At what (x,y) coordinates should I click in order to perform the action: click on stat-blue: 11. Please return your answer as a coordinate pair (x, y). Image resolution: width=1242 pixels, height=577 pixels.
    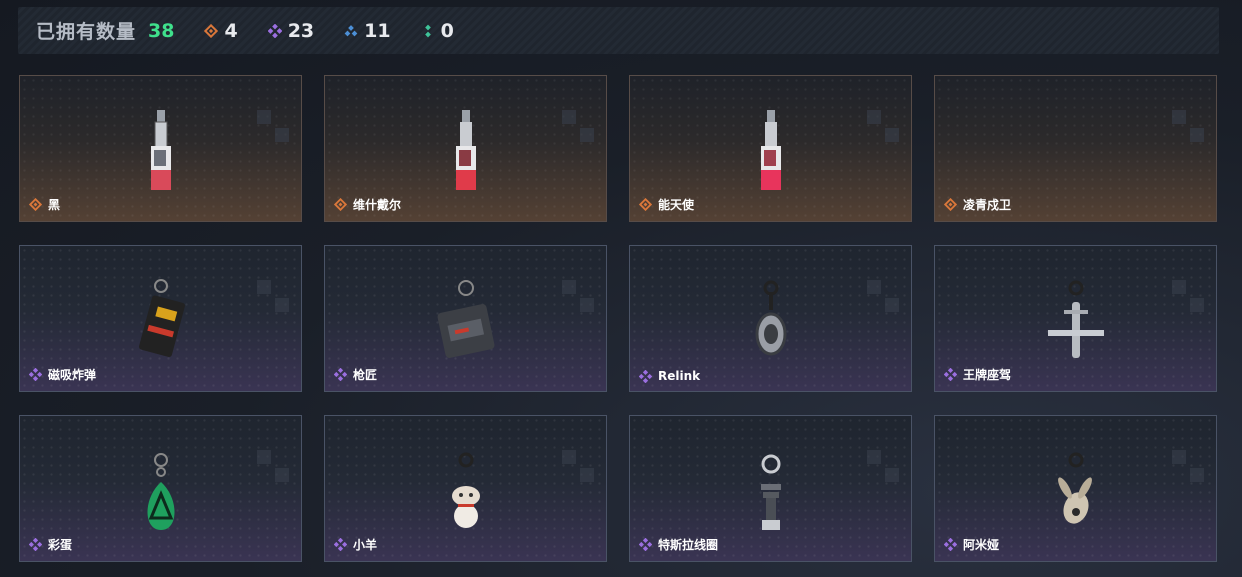
    Looking at the image, I should click on (367, 30).